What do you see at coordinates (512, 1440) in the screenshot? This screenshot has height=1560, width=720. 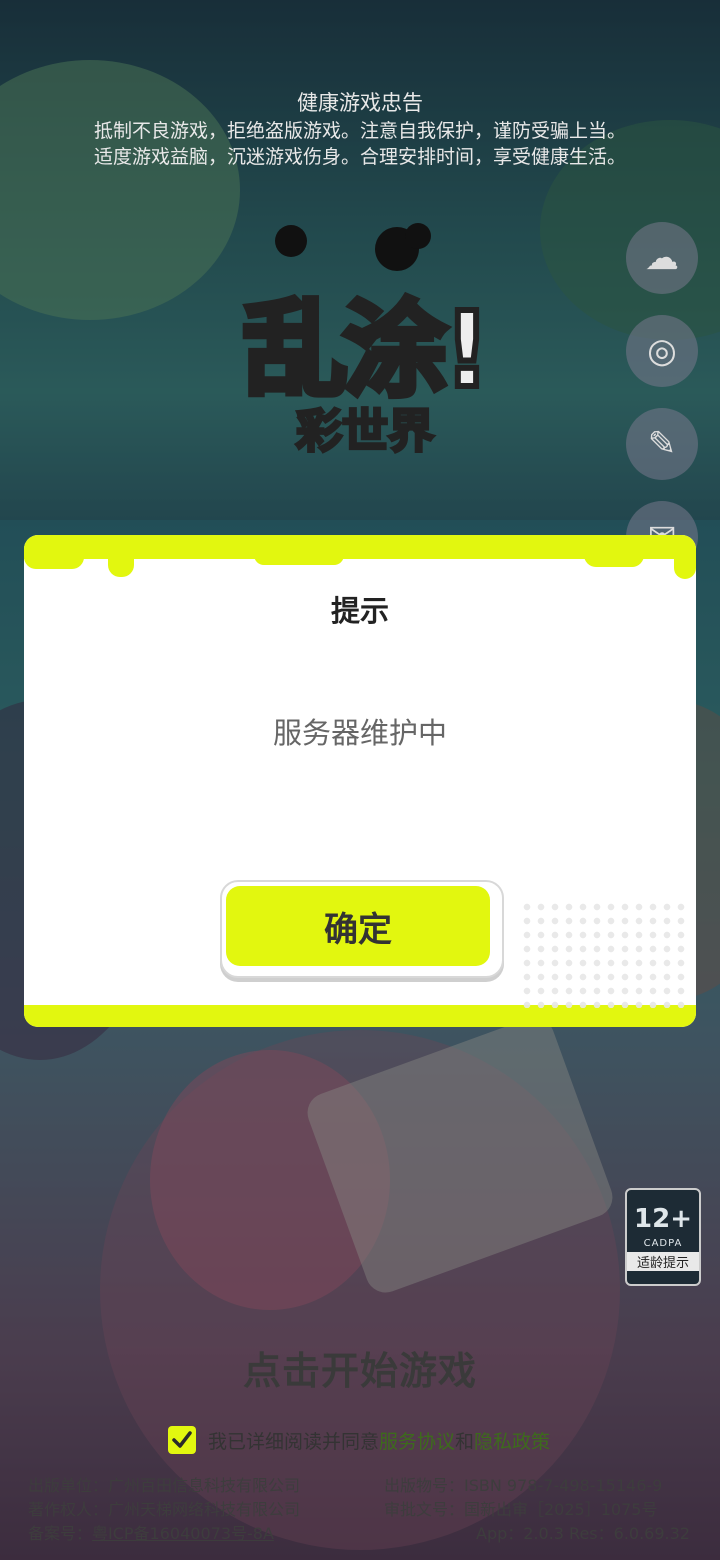 I see `privacy-policy-link: 隐私政策` at bounding box center [512, 1440].